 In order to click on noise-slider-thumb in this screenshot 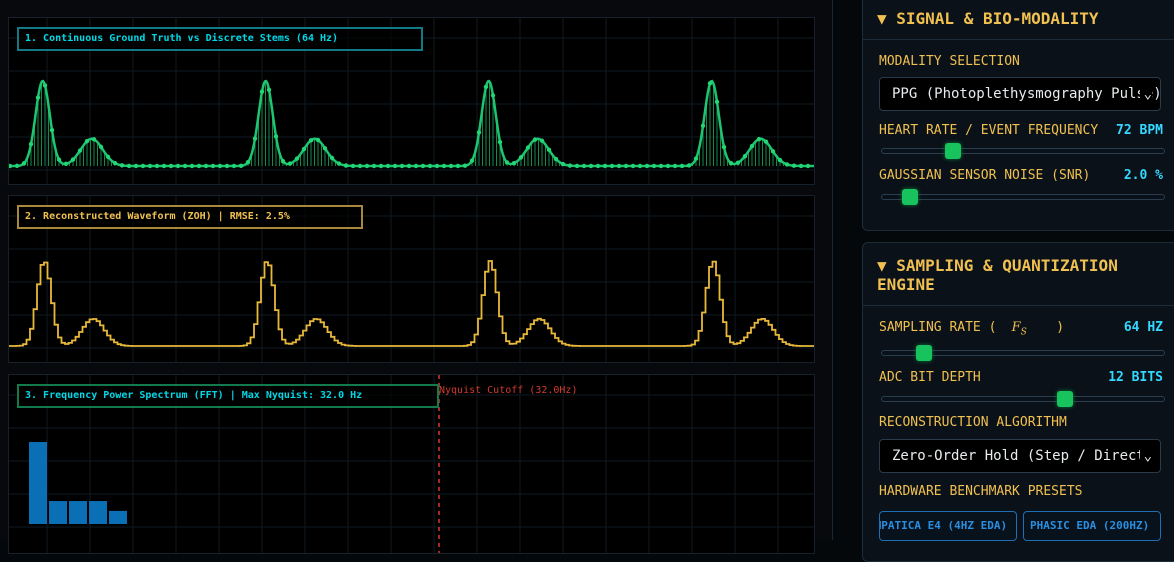, I will do `click(910, 197)`.